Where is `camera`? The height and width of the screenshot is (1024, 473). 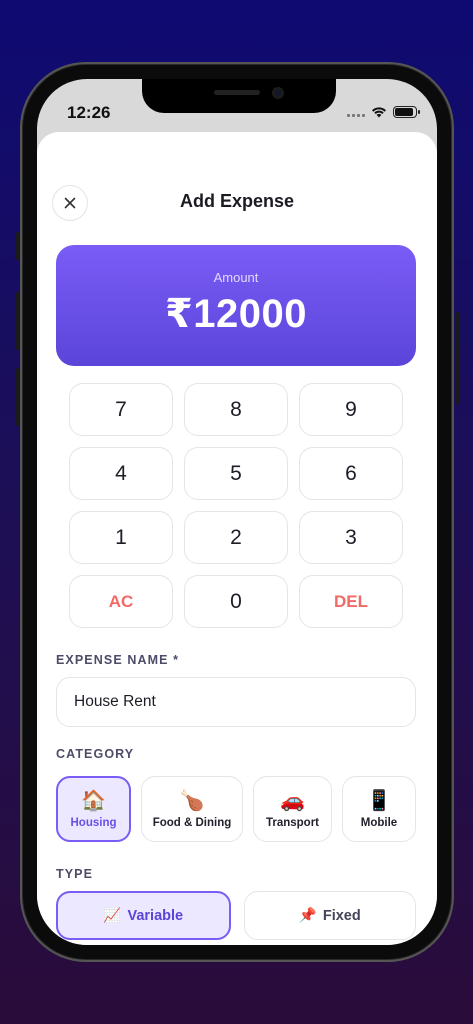 camera is located at coordinates (278, 93).